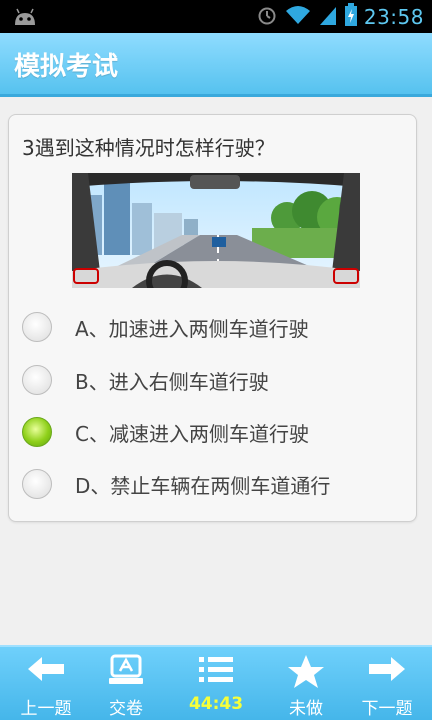 The width and height of the screenshot is (432, 720). I want to click on question-list-button: 44:43, so click(216, 683).